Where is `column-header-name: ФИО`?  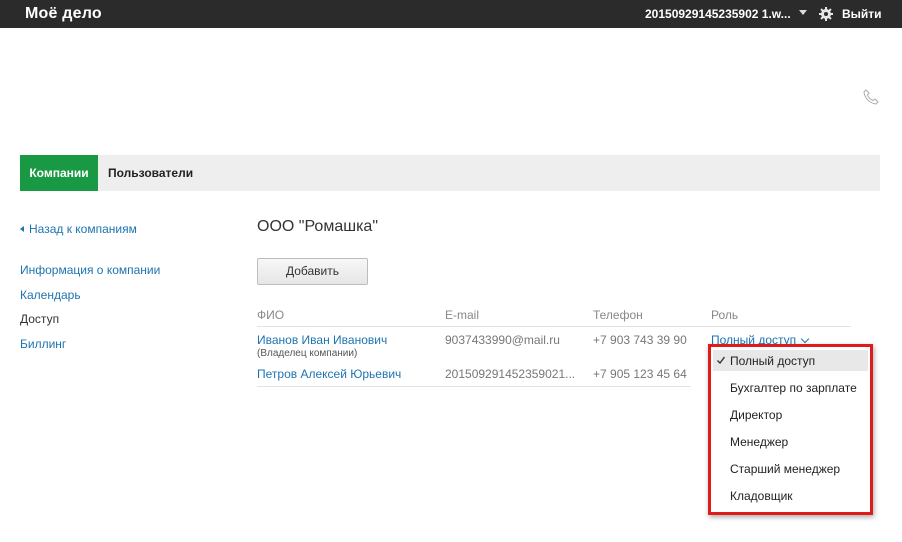
column-header-name: ФИО is located at coordinates (271, 315).